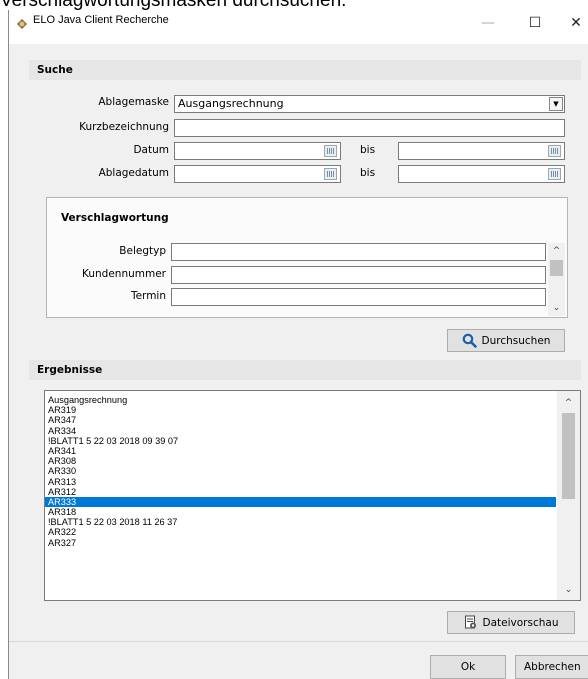 The width and height of the screenshot is (588, 679). Describe the element at coordinates (556, 279) in the screenshot. I see `group-scrollbar: ^ ⌄` at that location.